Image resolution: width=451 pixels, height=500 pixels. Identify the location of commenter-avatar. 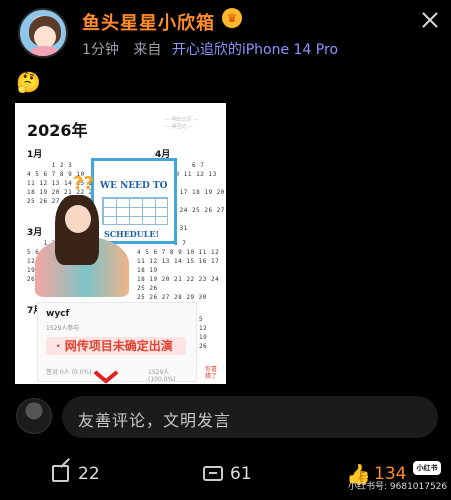
(34, 416).